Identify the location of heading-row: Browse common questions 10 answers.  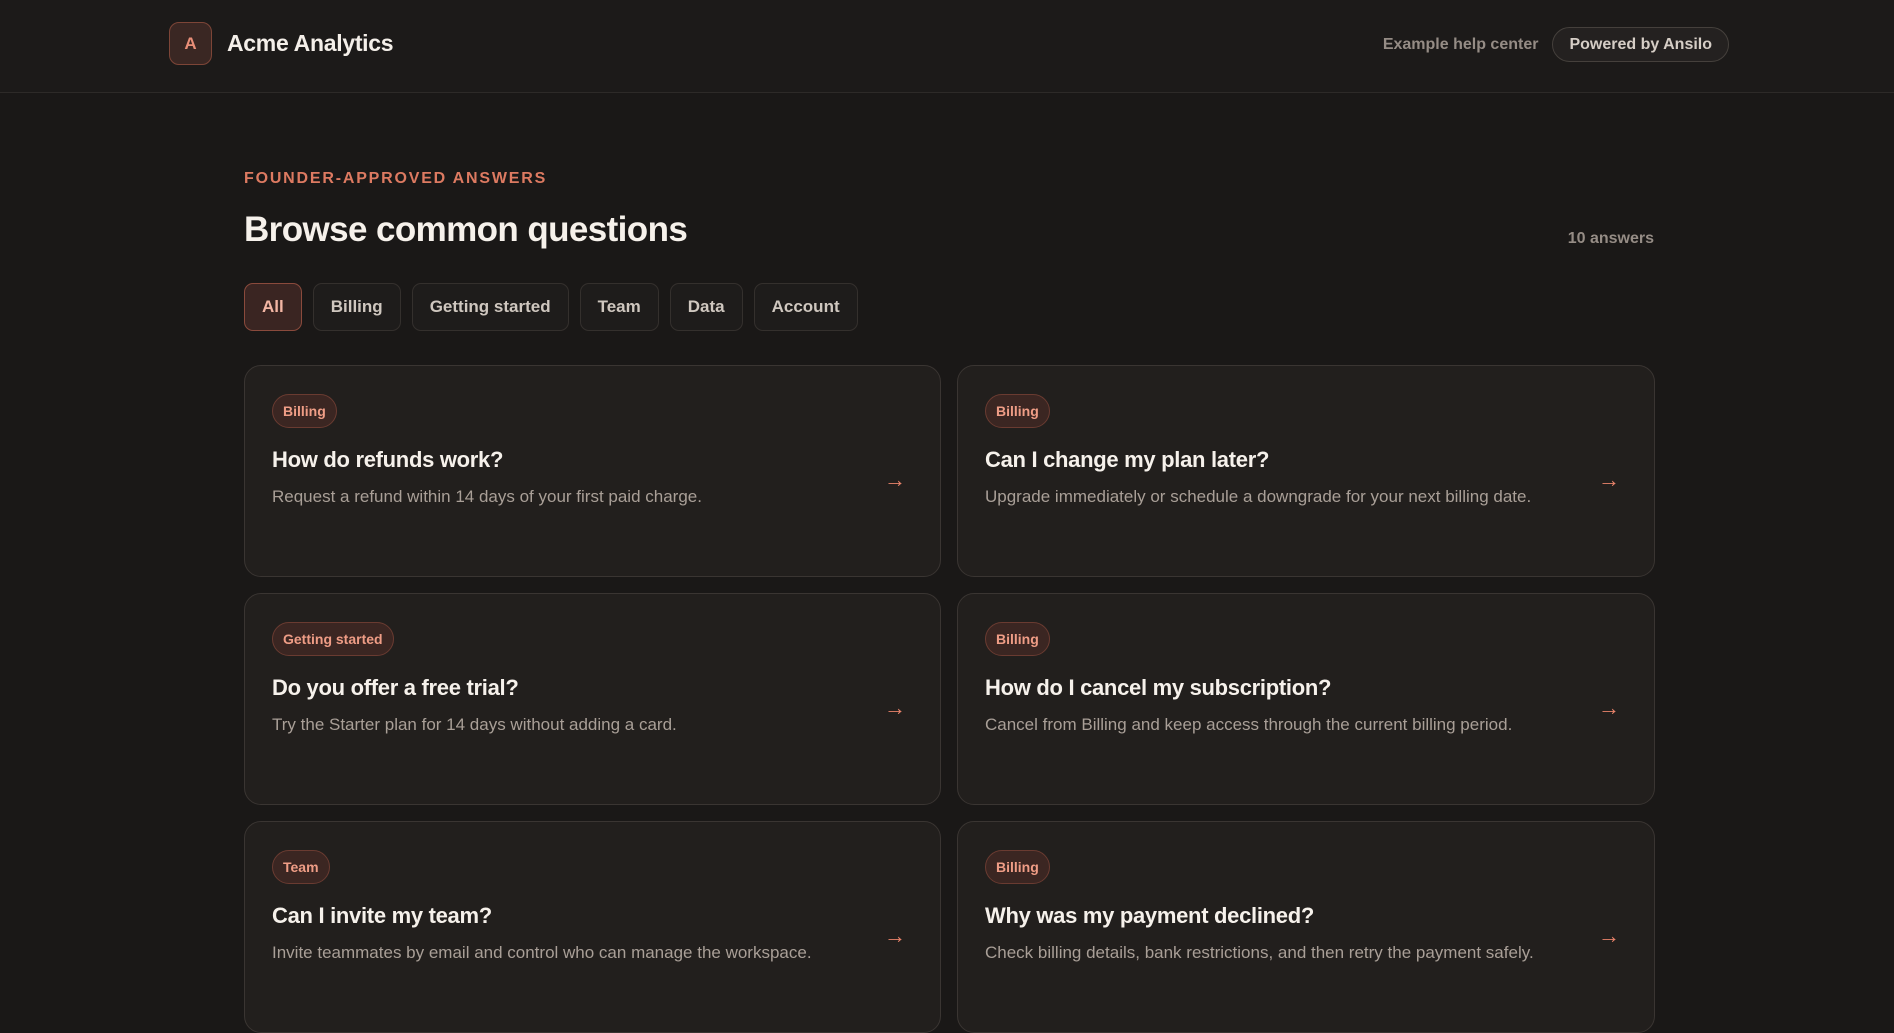
(949, 230).